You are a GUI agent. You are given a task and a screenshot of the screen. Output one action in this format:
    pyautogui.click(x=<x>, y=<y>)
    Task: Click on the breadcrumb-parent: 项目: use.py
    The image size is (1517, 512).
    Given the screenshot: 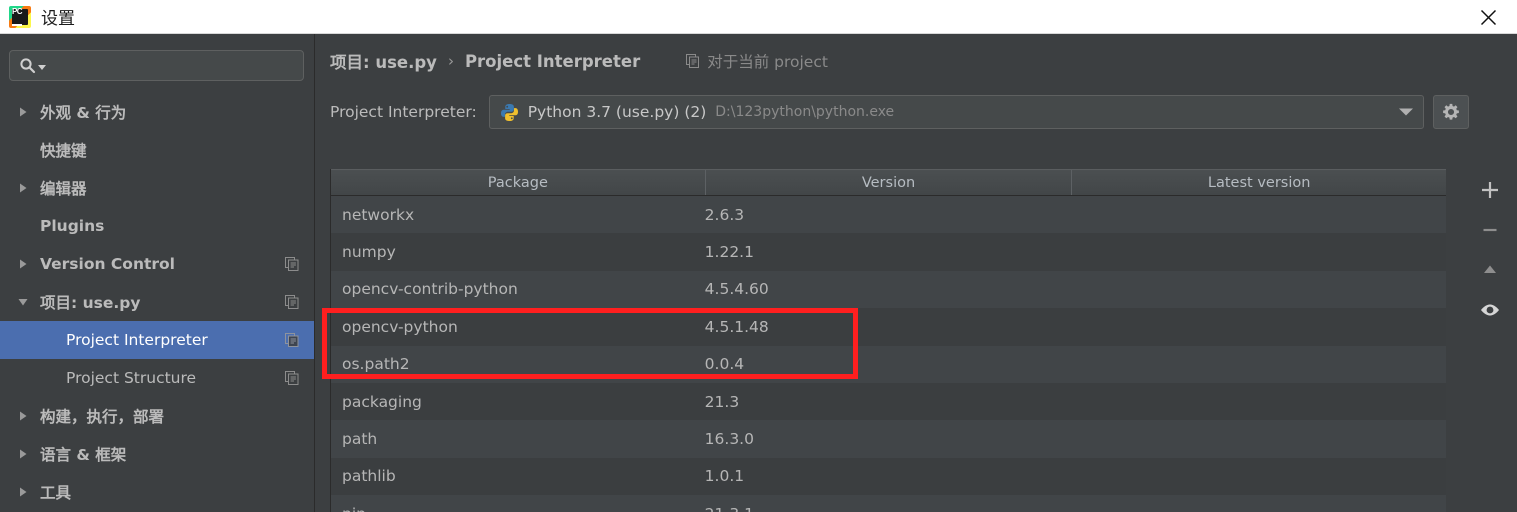 What is the action you would take?
    pyautogui.click(x=383, y=61)
    